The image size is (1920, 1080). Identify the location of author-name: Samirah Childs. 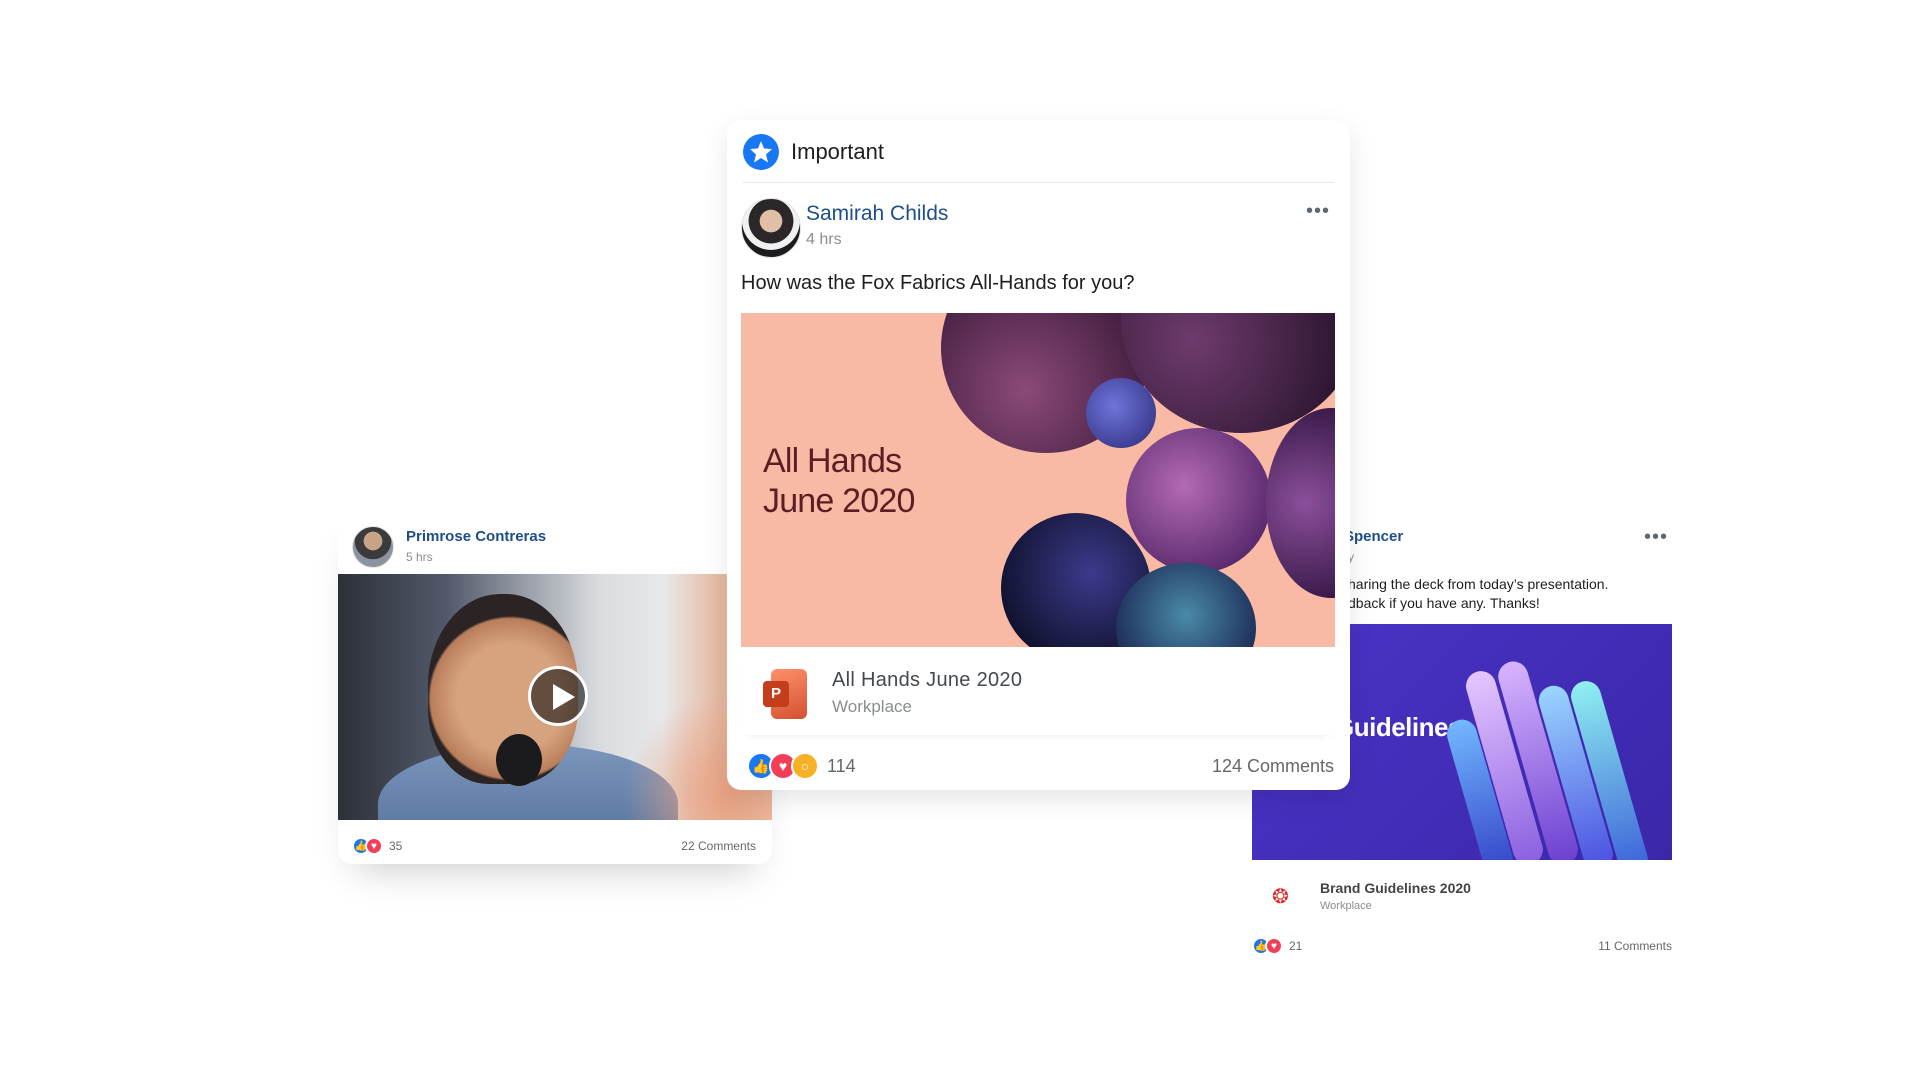
(877, 214).